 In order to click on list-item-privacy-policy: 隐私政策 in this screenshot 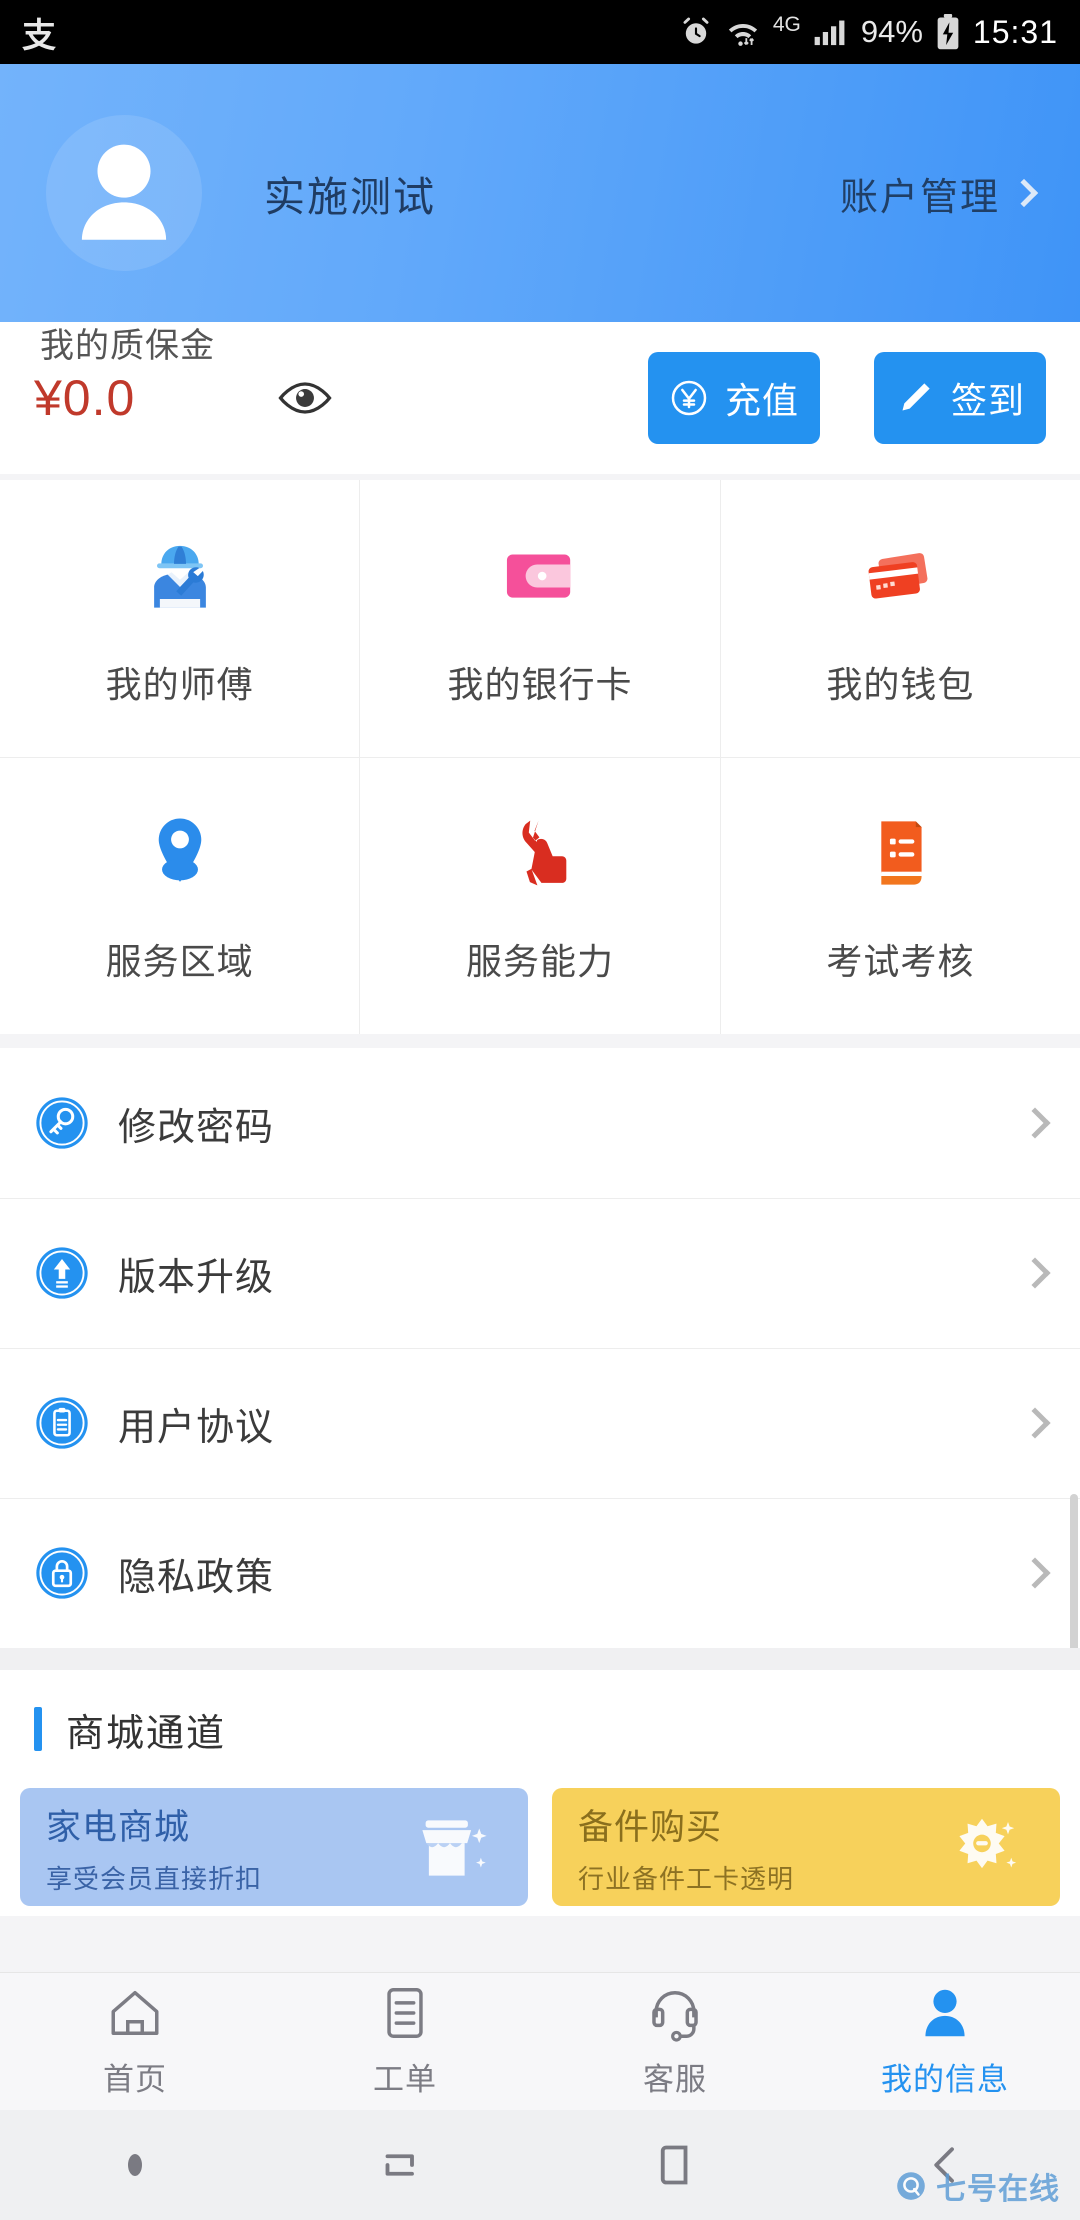, I will do `click(540, 1573)`.